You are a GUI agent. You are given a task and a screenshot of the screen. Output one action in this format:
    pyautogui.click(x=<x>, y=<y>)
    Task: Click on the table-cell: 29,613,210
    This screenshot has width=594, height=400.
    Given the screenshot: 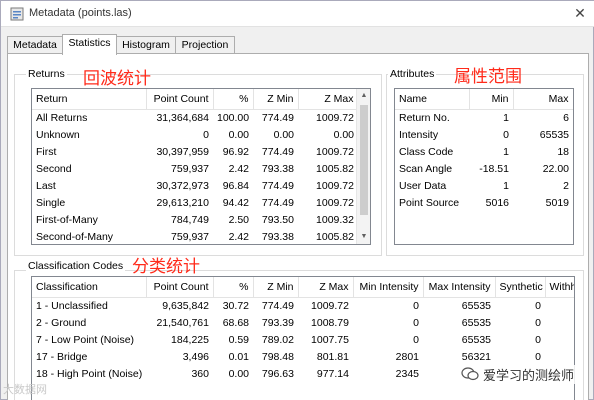 What is the action you would take?
    pyautogui.click(x=182, y=202)
    